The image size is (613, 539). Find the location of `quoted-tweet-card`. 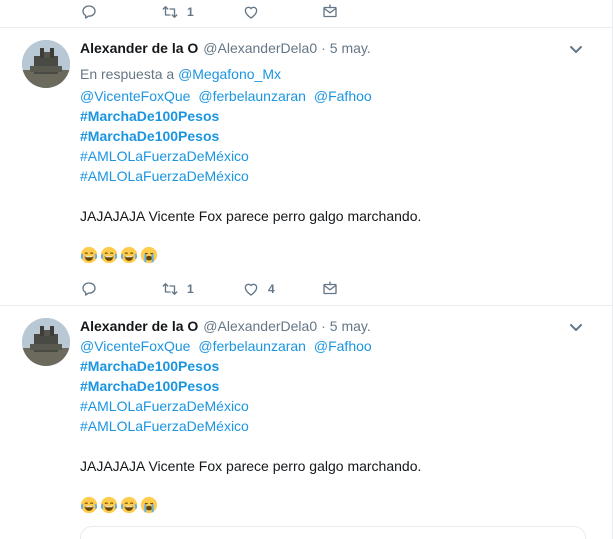

quoted-tweet-card is located at coordinates (333, 532).